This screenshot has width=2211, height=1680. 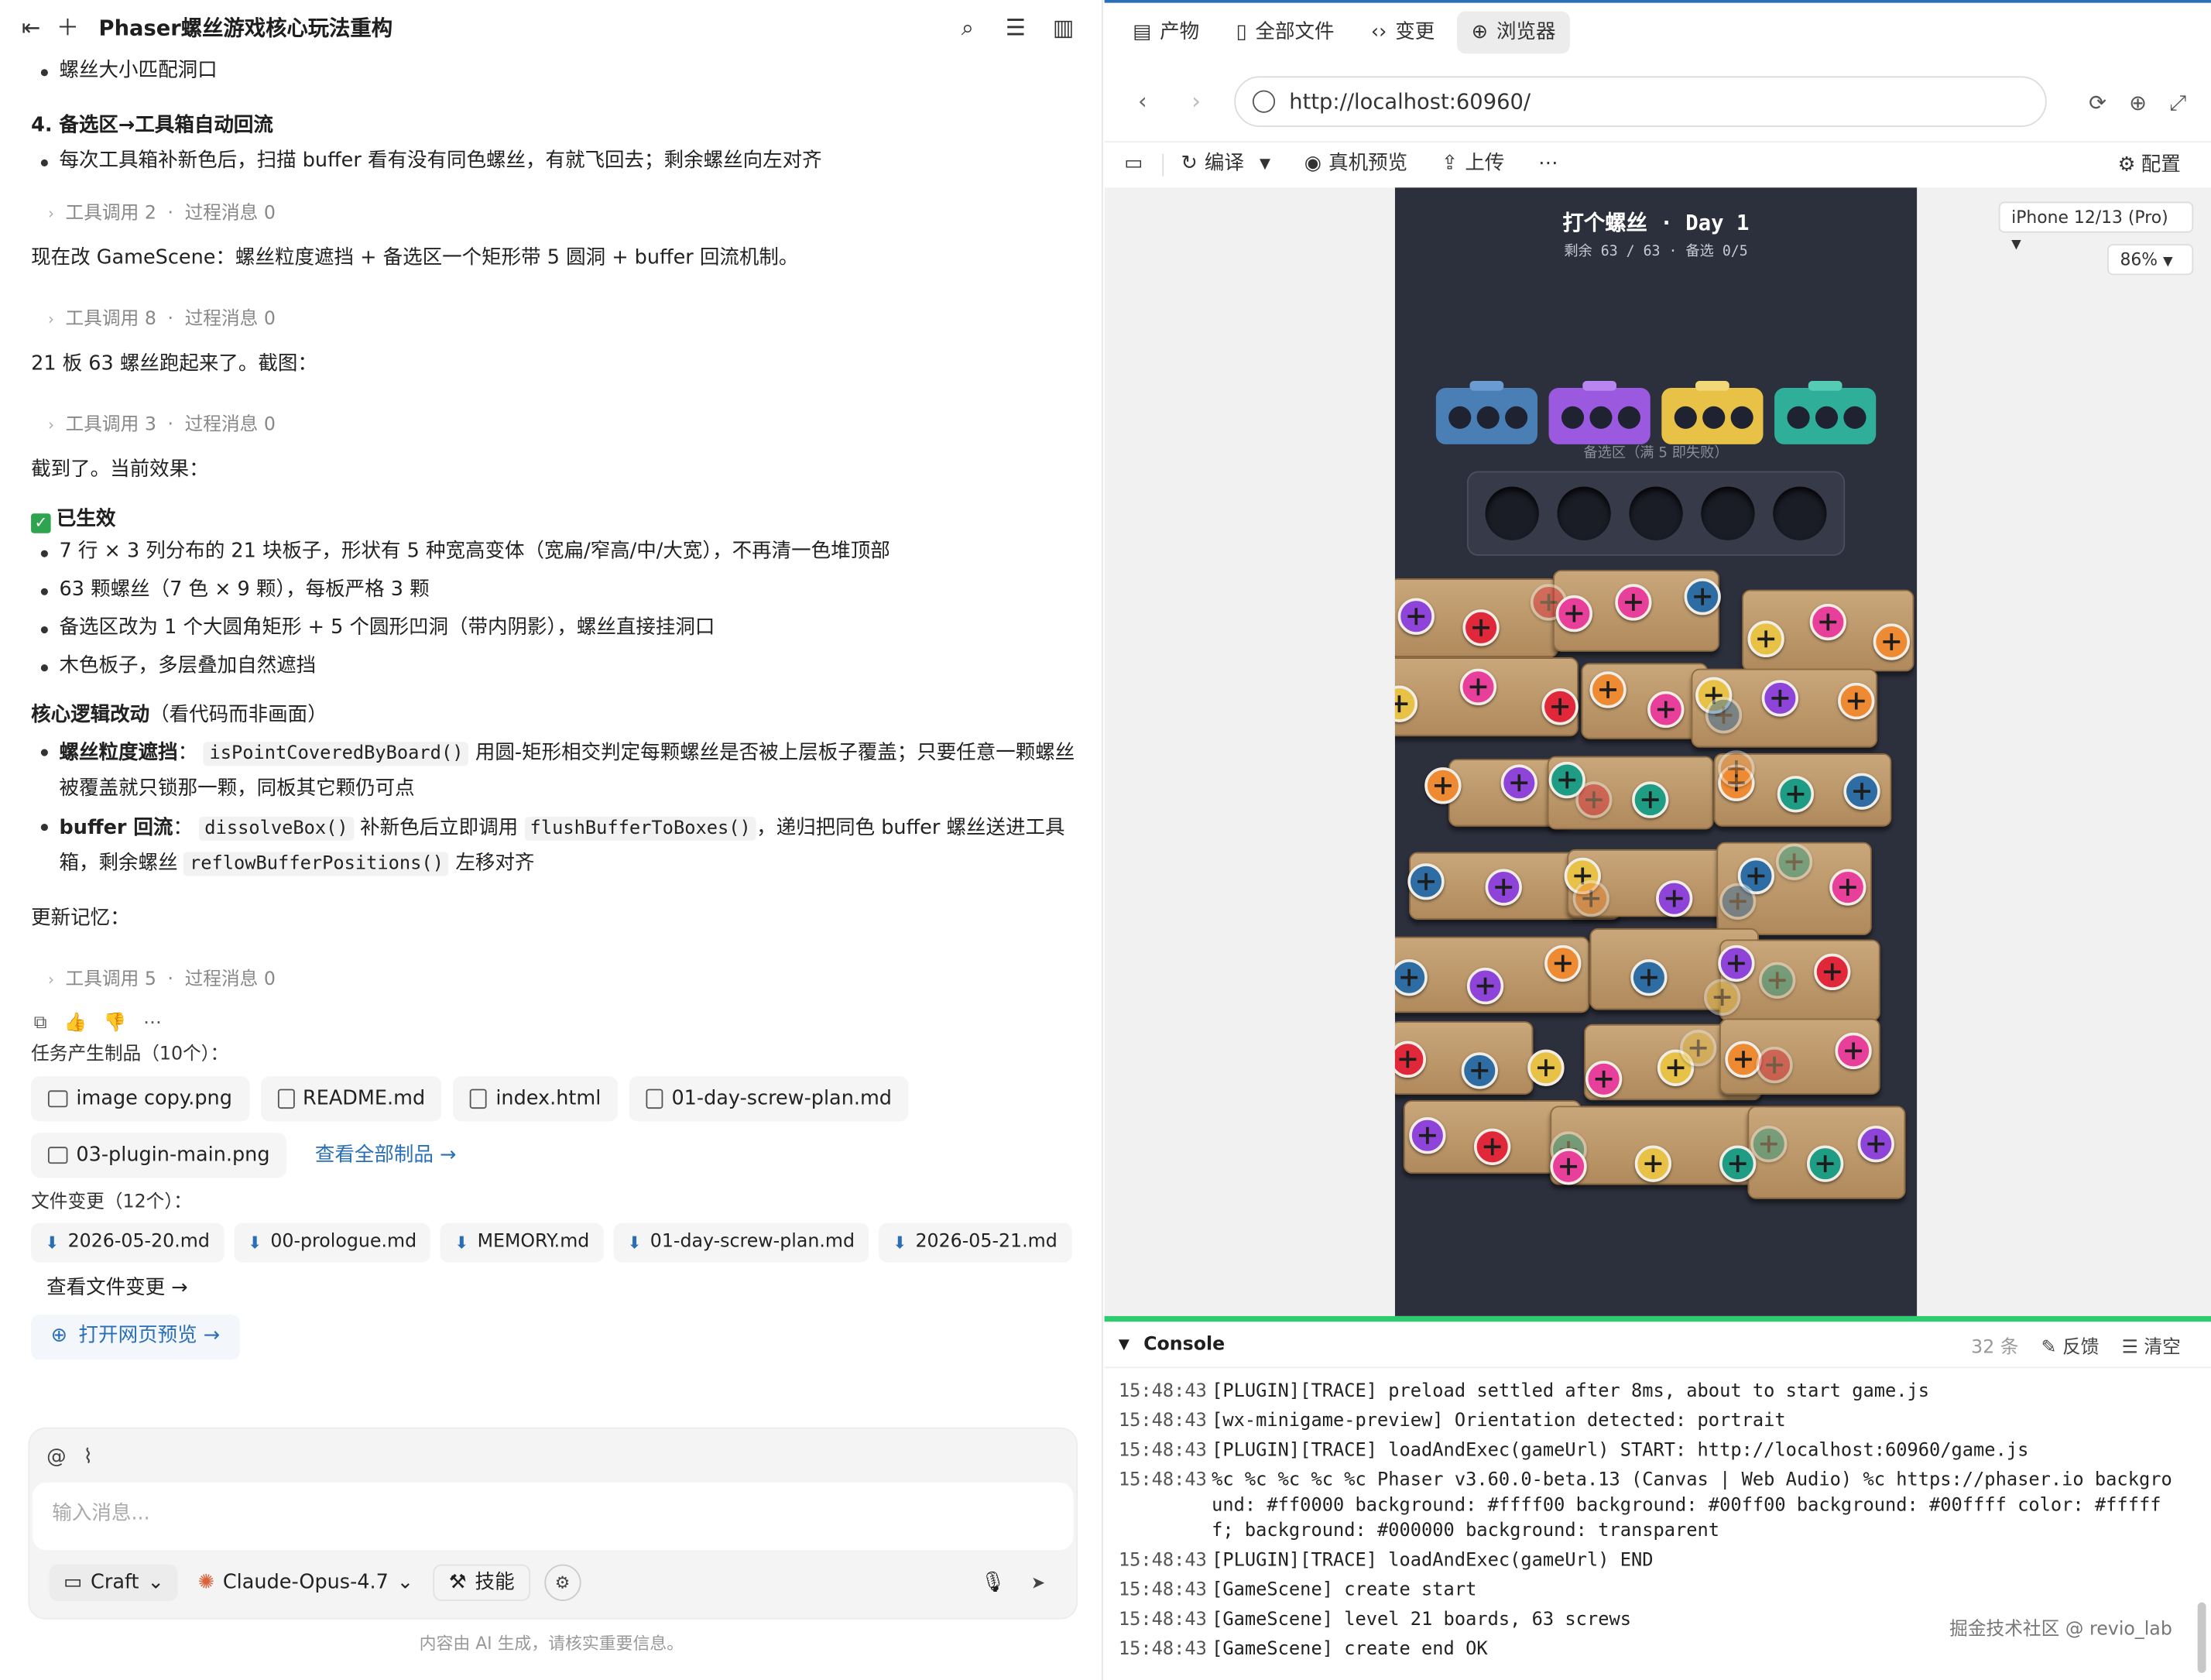 I want to click on tab-changes: ‹› 变更, so click(x=1403, y=33).